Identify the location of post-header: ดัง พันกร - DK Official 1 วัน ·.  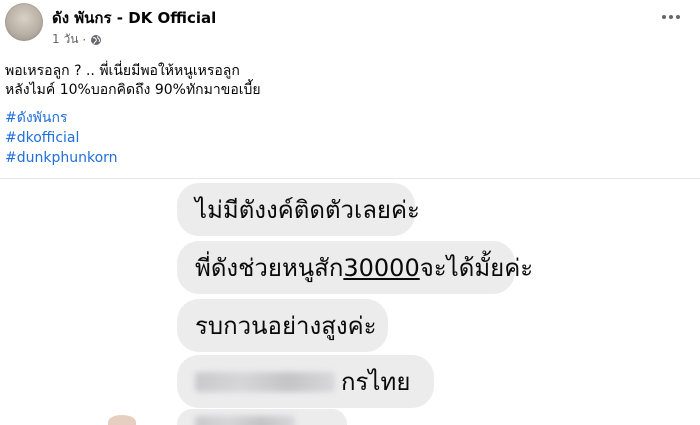
(350, 28).